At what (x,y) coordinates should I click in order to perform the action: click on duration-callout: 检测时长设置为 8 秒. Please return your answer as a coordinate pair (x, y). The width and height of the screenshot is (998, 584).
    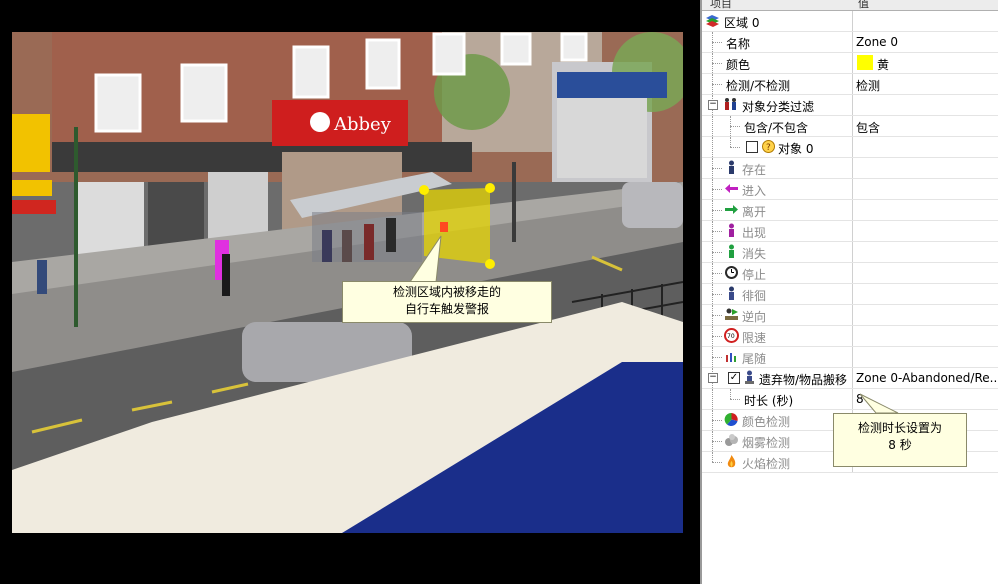
    Looking at the image, I should click on (900, 440).